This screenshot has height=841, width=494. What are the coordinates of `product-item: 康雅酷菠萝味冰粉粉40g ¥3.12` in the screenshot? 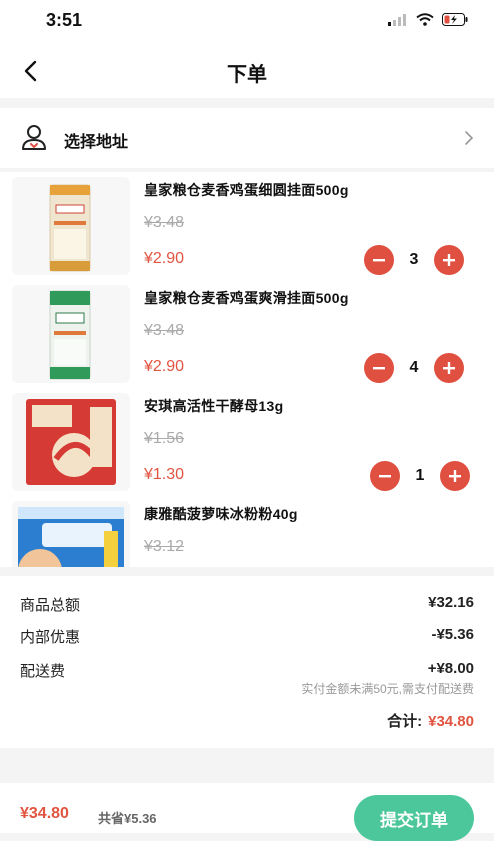 It's located at (247, 531).